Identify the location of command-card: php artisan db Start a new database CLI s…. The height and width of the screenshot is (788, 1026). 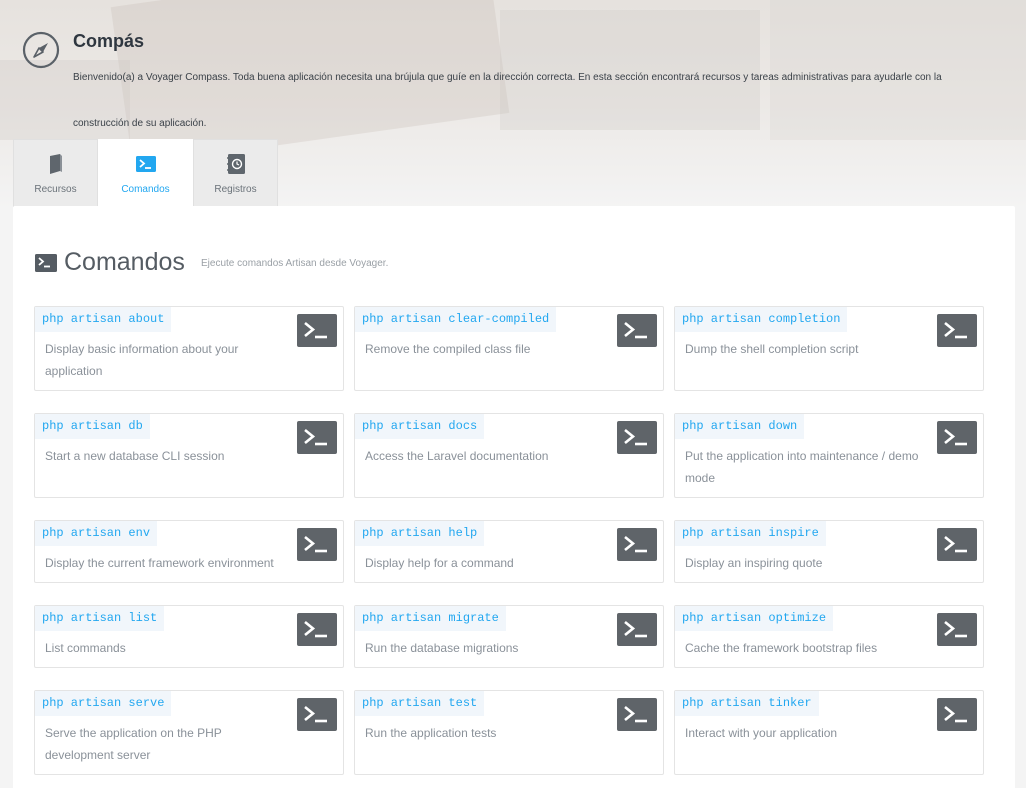
(189, 455).